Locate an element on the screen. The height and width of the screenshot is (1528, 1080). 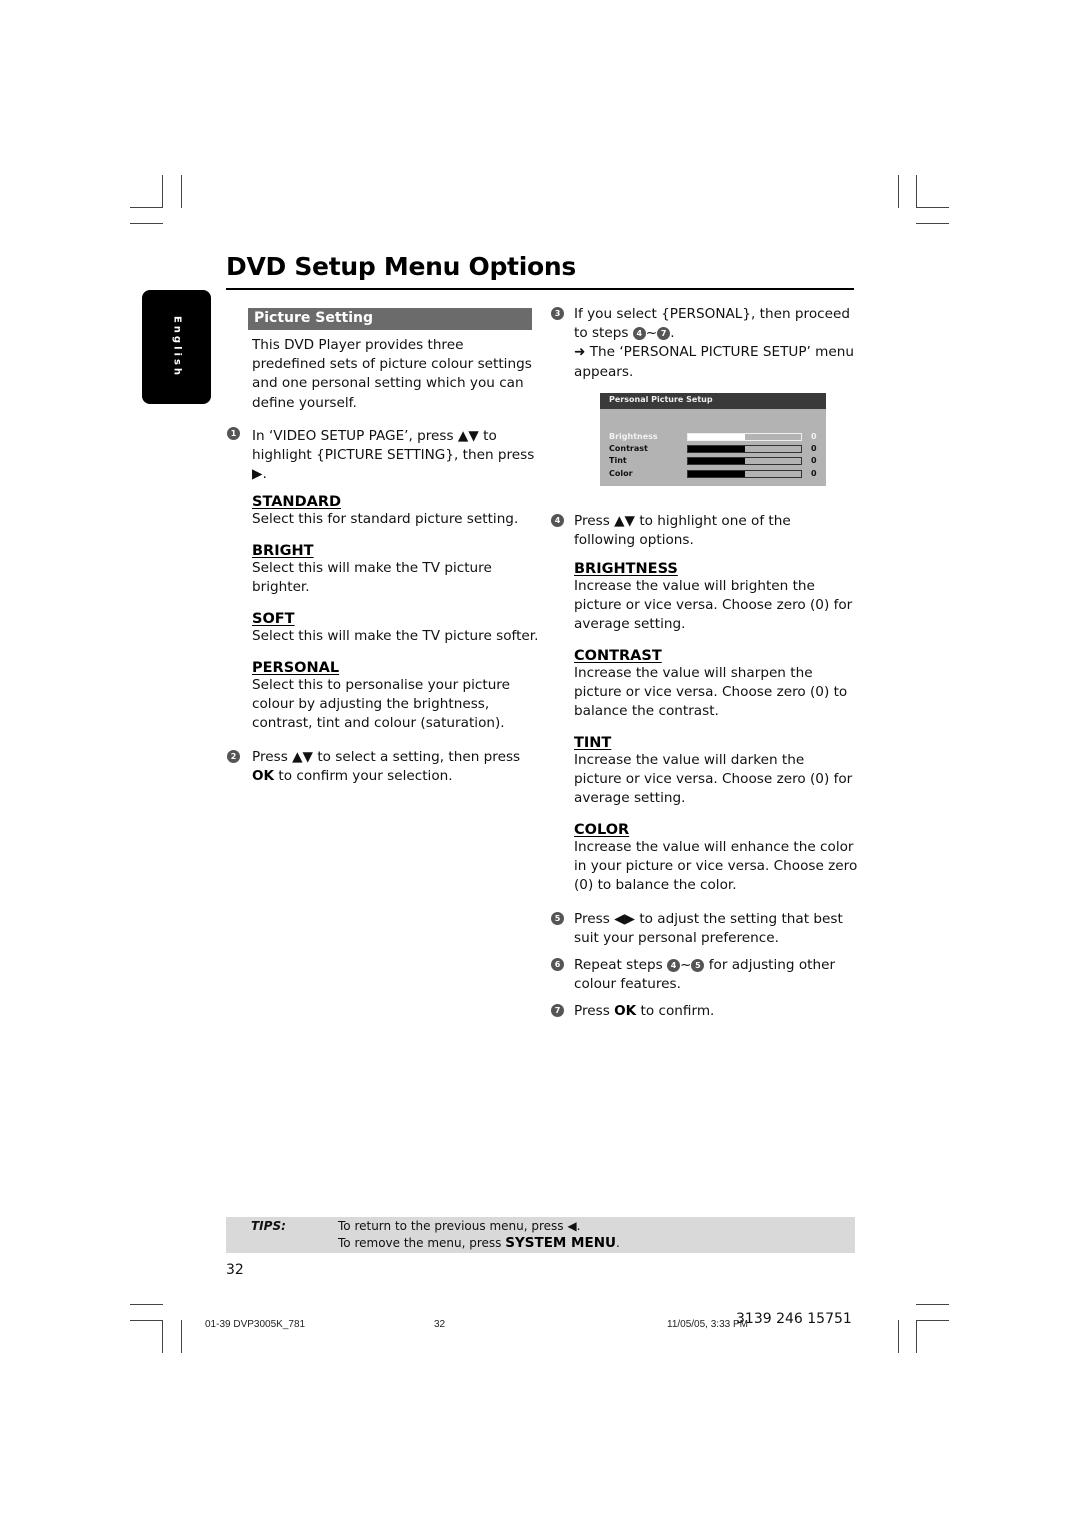
option-heading: BRIGHTNESS is located at coordinates (626, 569).